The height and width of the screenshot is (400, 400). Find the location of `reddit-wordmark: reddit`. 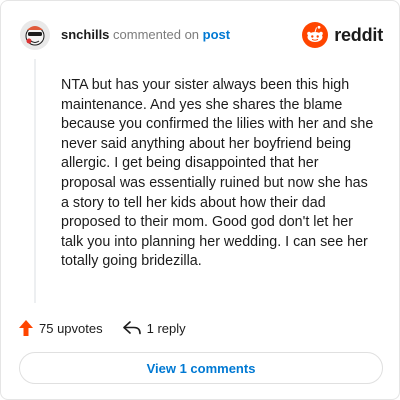

reddit-wordmark: reddit is located at coordinates (358, 34).